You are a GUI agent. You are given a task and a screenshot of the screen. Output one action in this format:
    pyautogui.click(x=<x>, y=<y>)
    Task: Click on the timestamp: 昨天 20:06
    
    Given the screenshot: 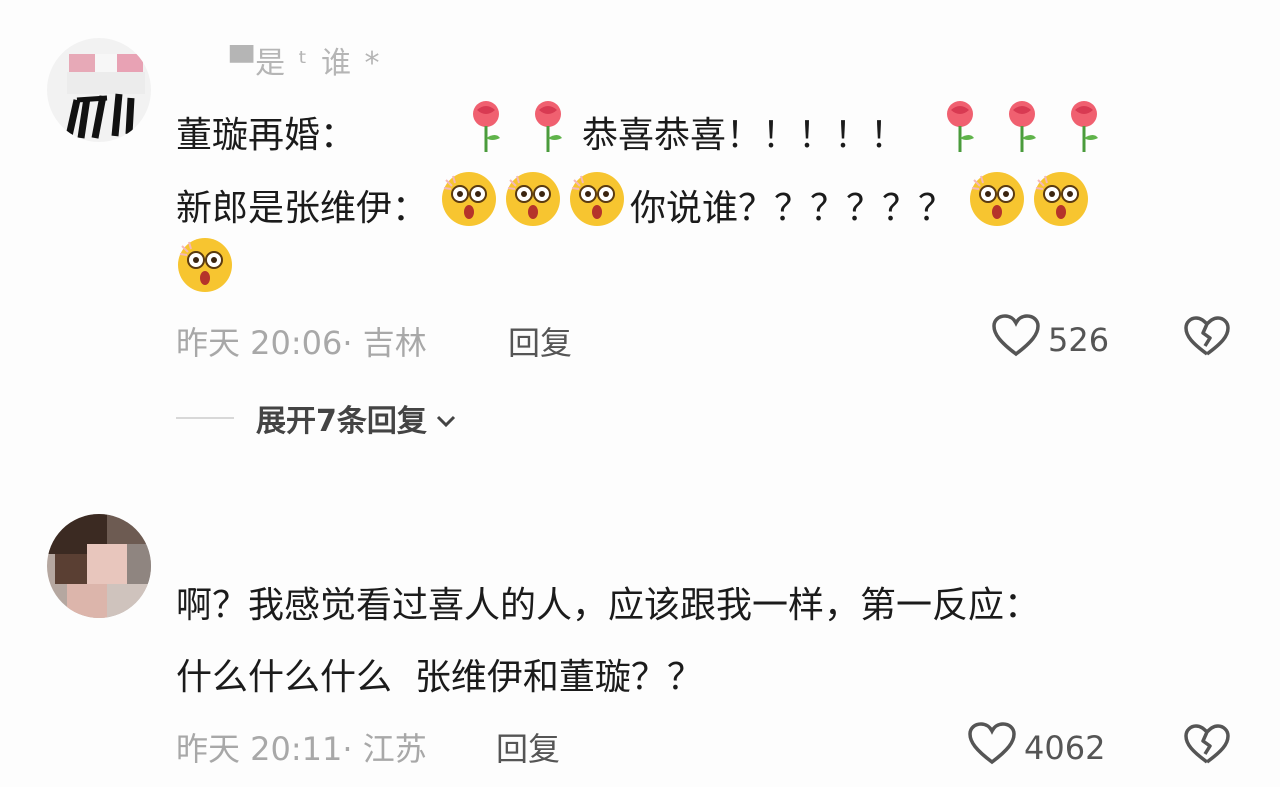 What is the action you would take?
    pyautogui.click(x=259, y=343)
    